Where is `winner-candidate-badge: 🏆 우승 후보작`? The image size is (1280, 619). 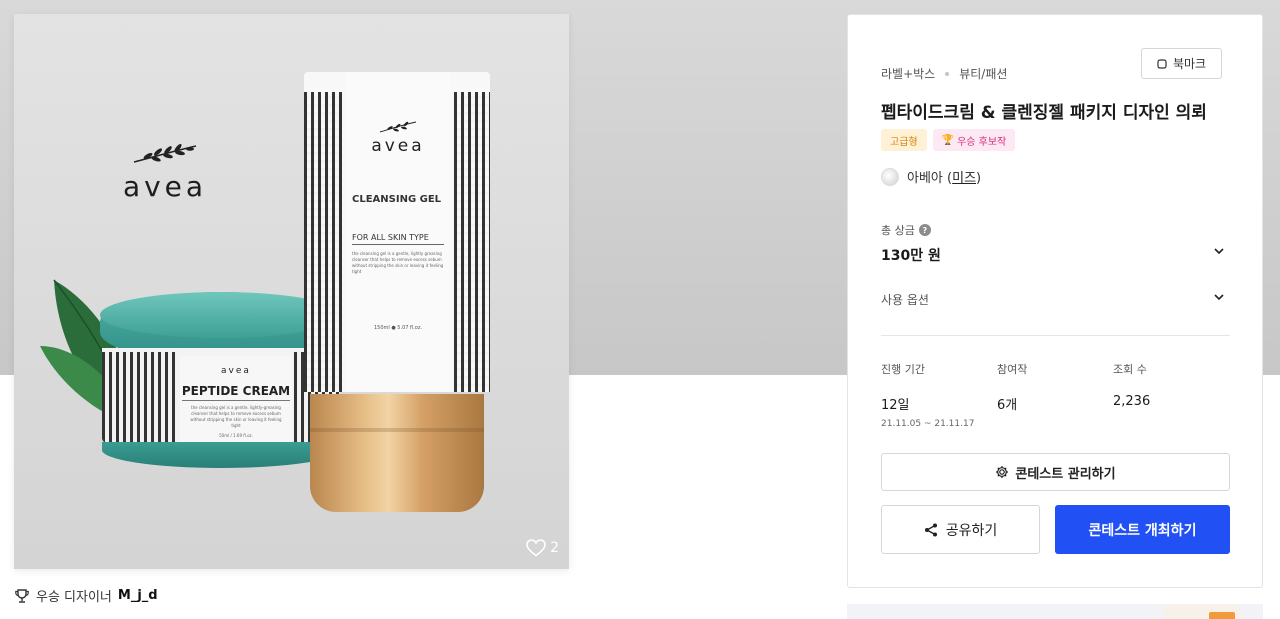
winner-candidate-badge: 🏆 우승 후보작 is located at coordinates (974, 140).